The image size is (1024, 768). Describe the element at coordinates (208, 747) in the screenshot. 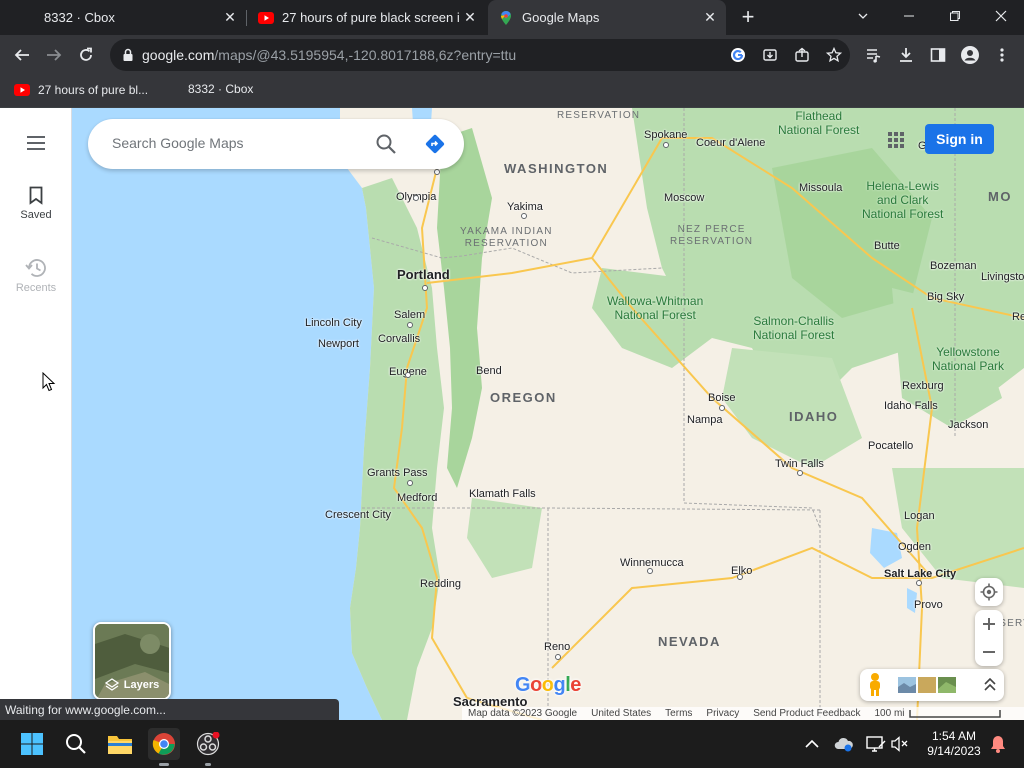

I see `obs-taskbar-button` at that location.